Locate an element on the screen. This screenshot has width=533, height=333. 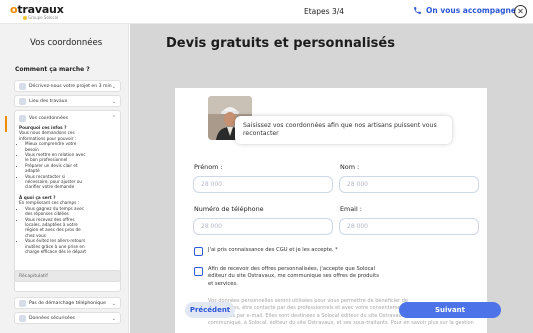
close-icon: ✕ is located at coordinates (520, 11).